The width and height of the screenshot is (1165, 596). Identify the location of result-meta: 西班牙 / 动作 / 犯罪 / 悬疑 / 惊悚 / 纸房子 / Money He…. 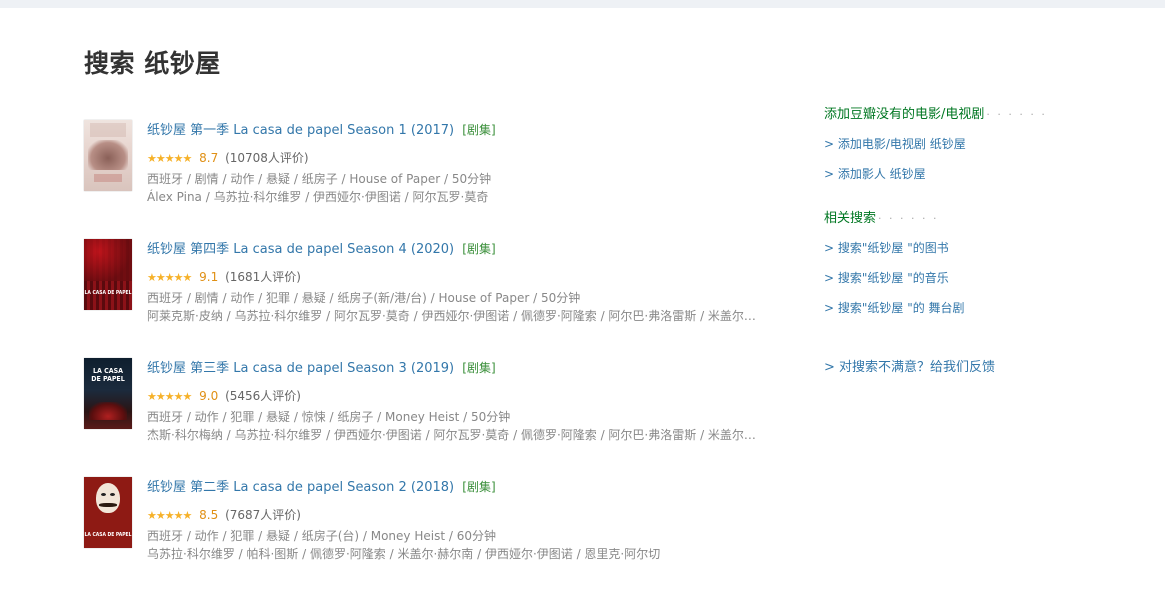
(329, 417).